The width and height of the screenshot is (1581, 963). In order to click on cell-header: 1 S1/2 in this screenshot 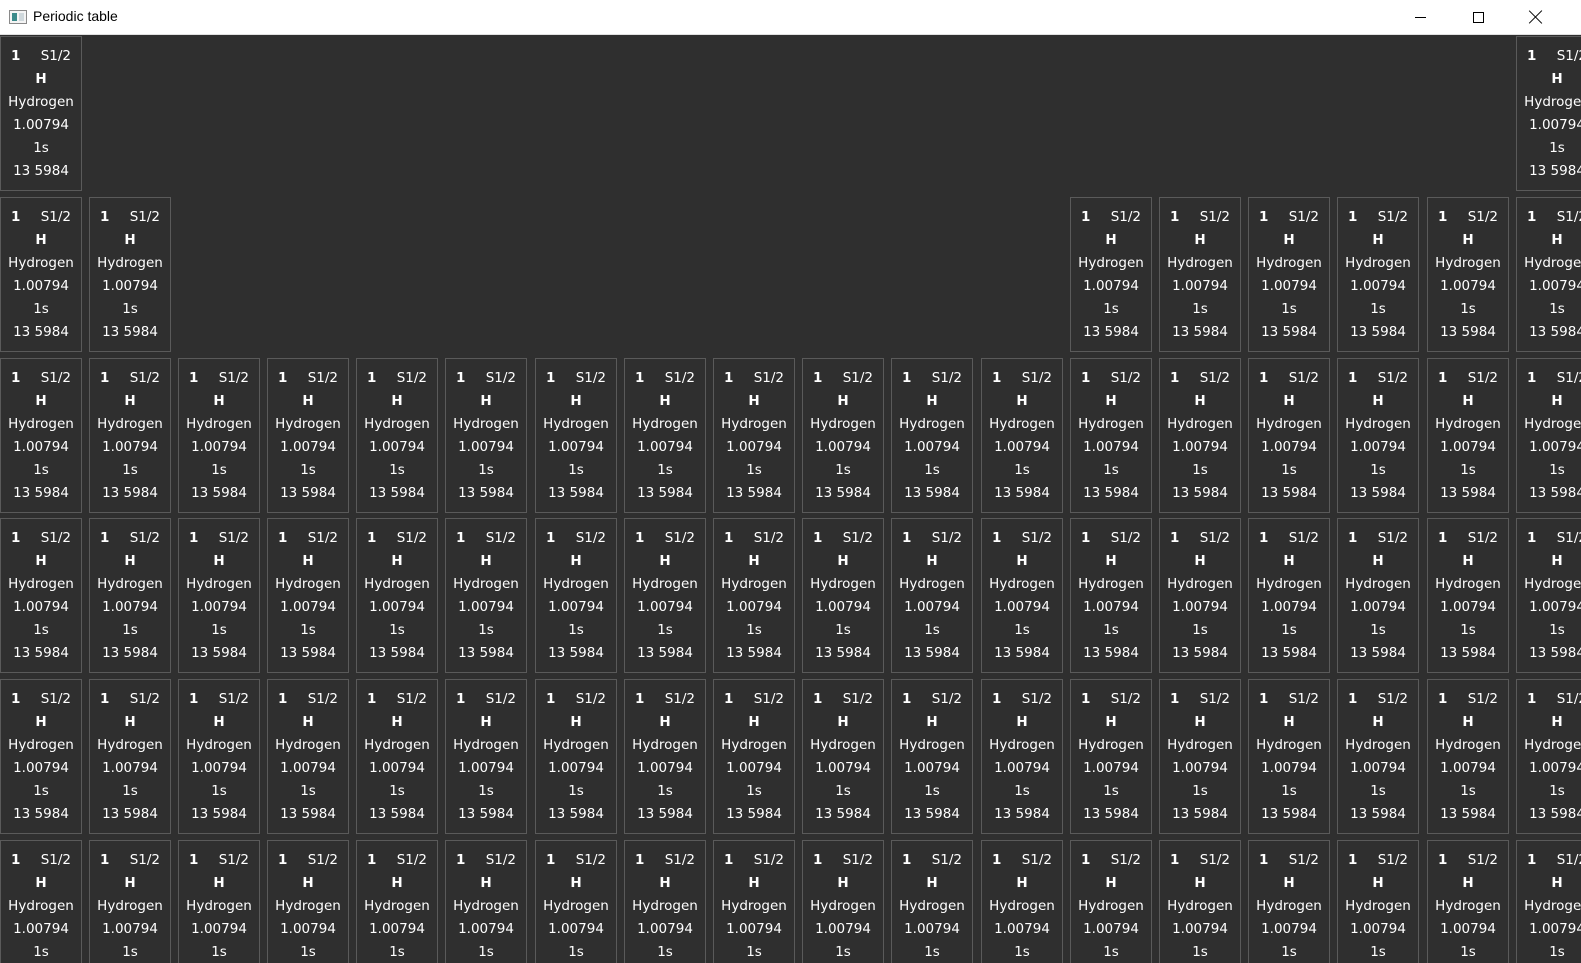, I will do `click(1378, 700)`.